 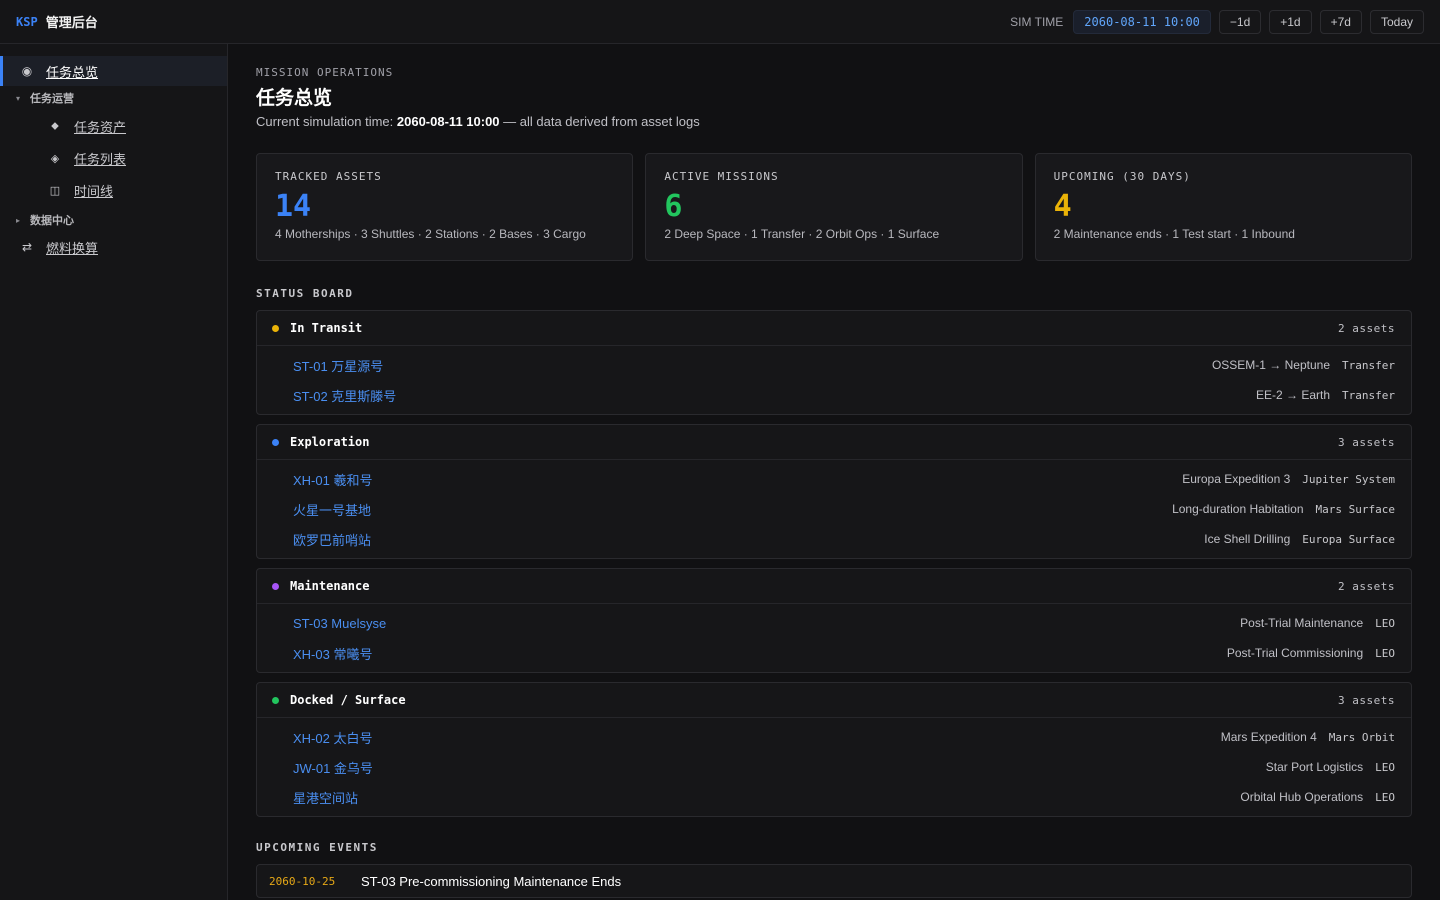 What do you see at coordinates (1340, 21) in the screenshot?
I see `plus-7d-button: +7d` at bounding box center [1340, 21].